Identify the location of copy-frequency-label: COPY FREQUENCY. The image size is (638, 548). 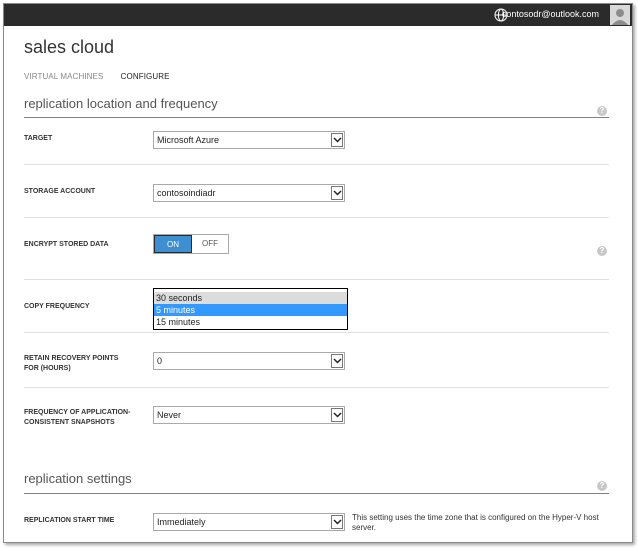
(57, 306).